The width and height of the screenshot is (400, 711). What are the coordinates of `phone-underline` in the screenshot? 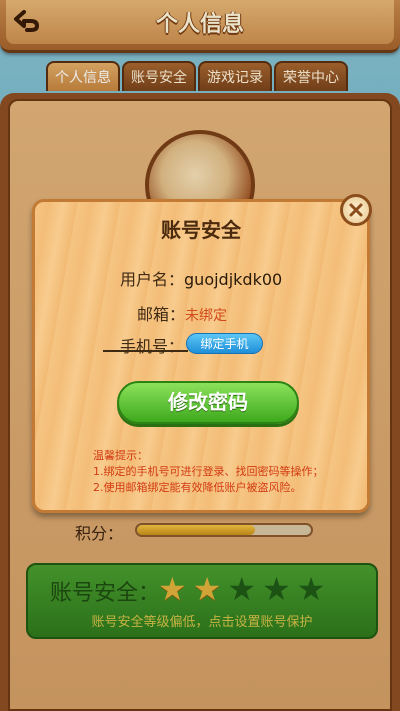 It's located at (145, 351).